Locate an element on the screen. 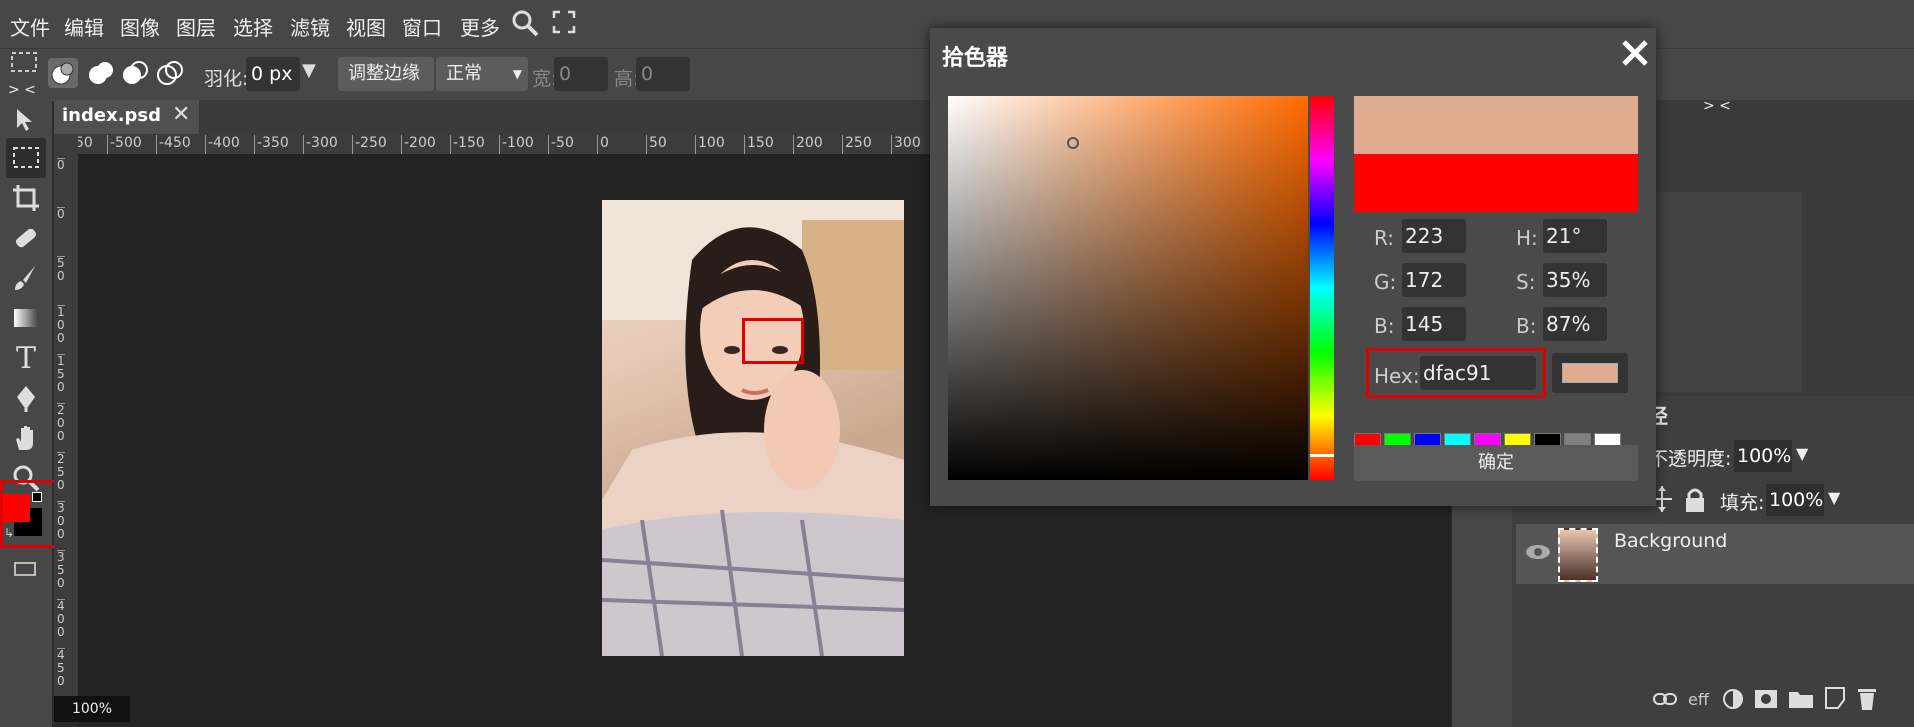  document-tab: index.psd ✕ is located at coordinates (126, 117).